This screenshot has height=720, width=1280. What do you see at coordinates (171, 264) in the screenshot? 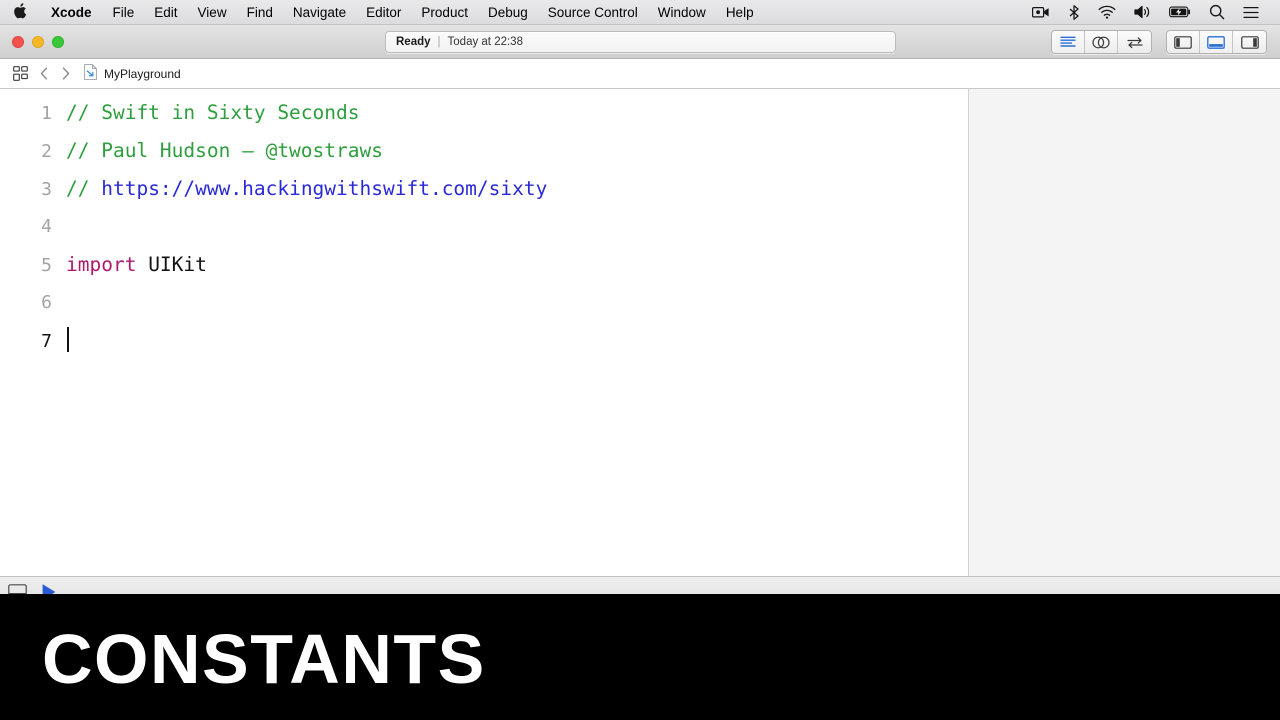
I see `code-token-identifier: UIKit` at bounding box center [171, 264].